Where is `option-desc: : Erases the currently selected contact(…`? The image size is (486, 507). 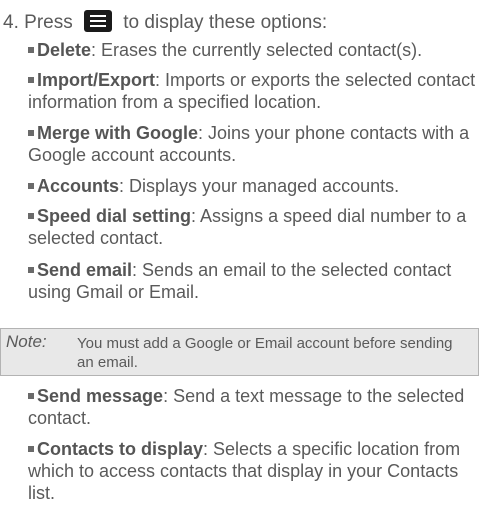
option-desc: : Erases the currently selected contact(… is located at coordinates (257, 50).